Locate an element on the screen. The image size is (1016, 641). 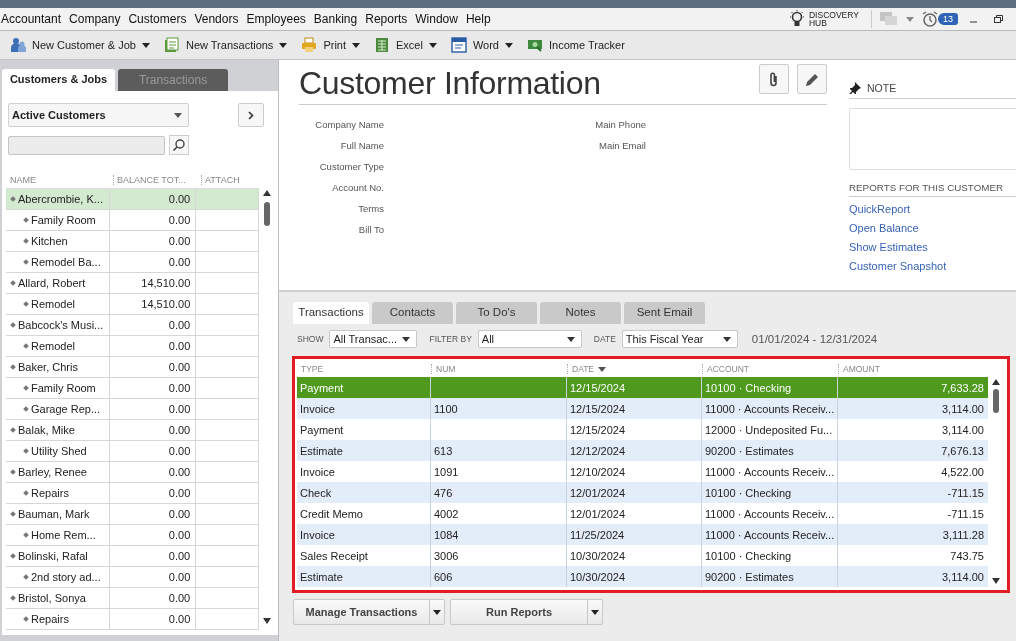
transaction-row: Invoice 1084 11/25/2024 11000 · Accounts Receiv... 3,111.28 is located at coordinates (642, 534).